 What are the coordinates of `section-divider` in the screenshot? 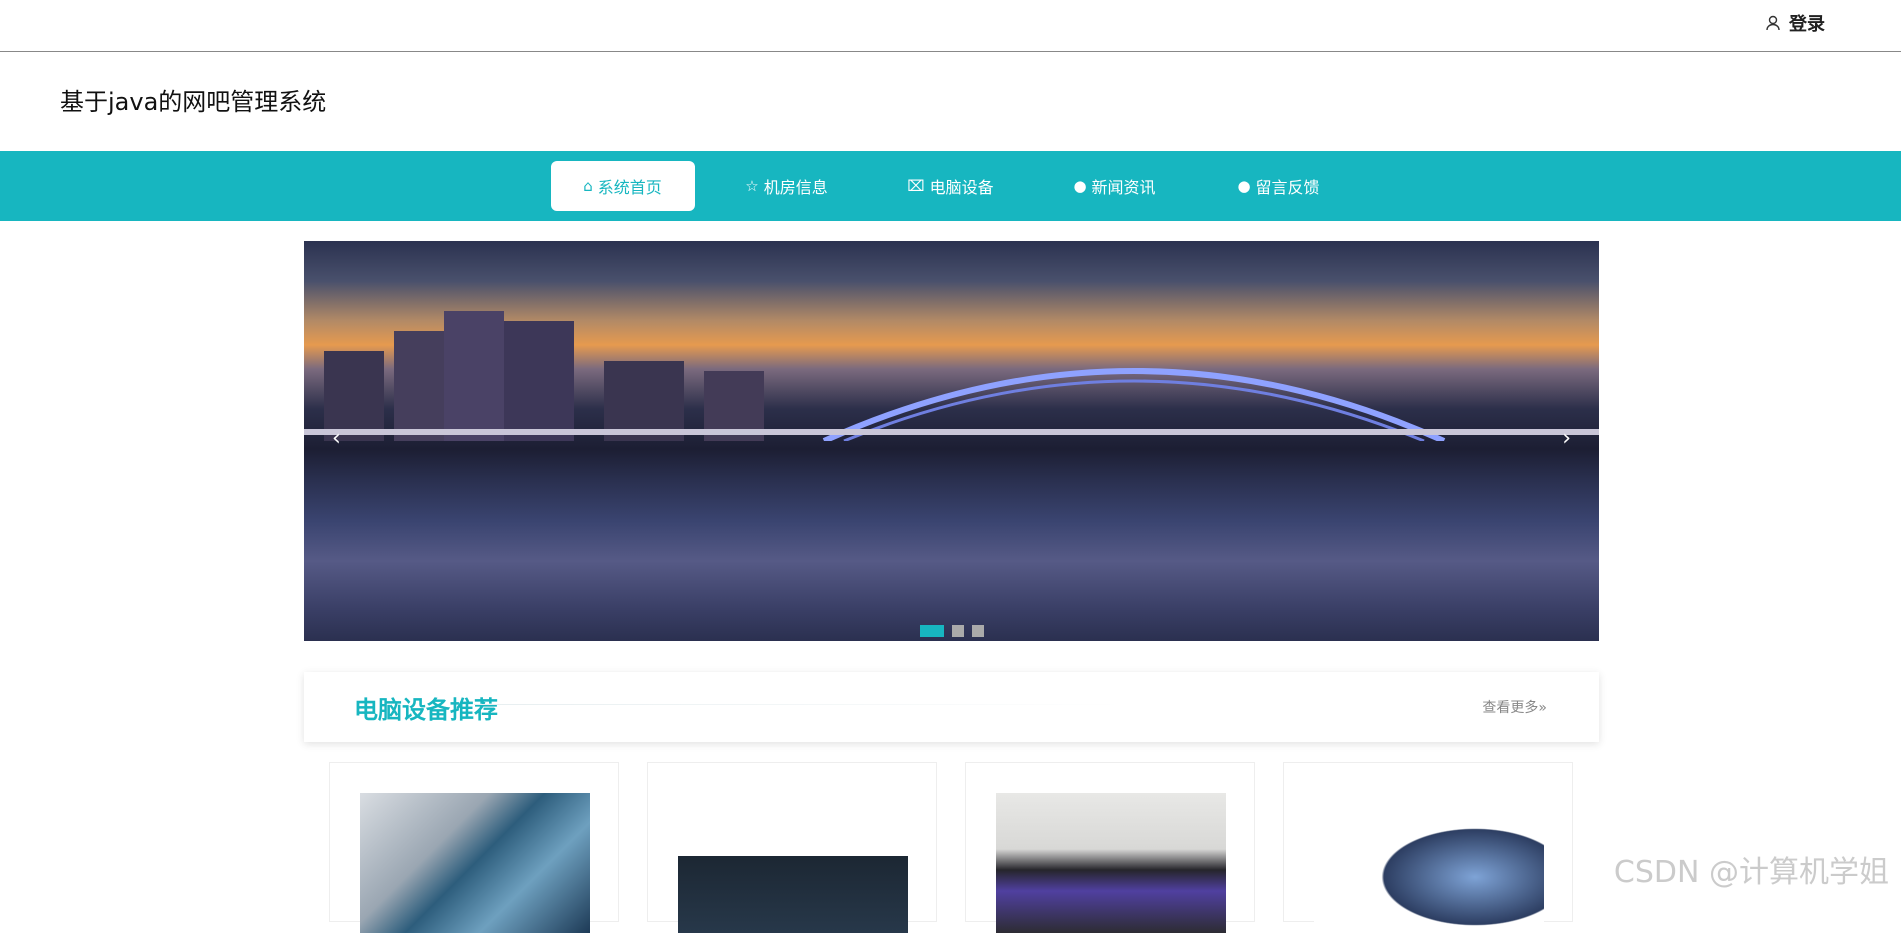 It's located at (799, 704).